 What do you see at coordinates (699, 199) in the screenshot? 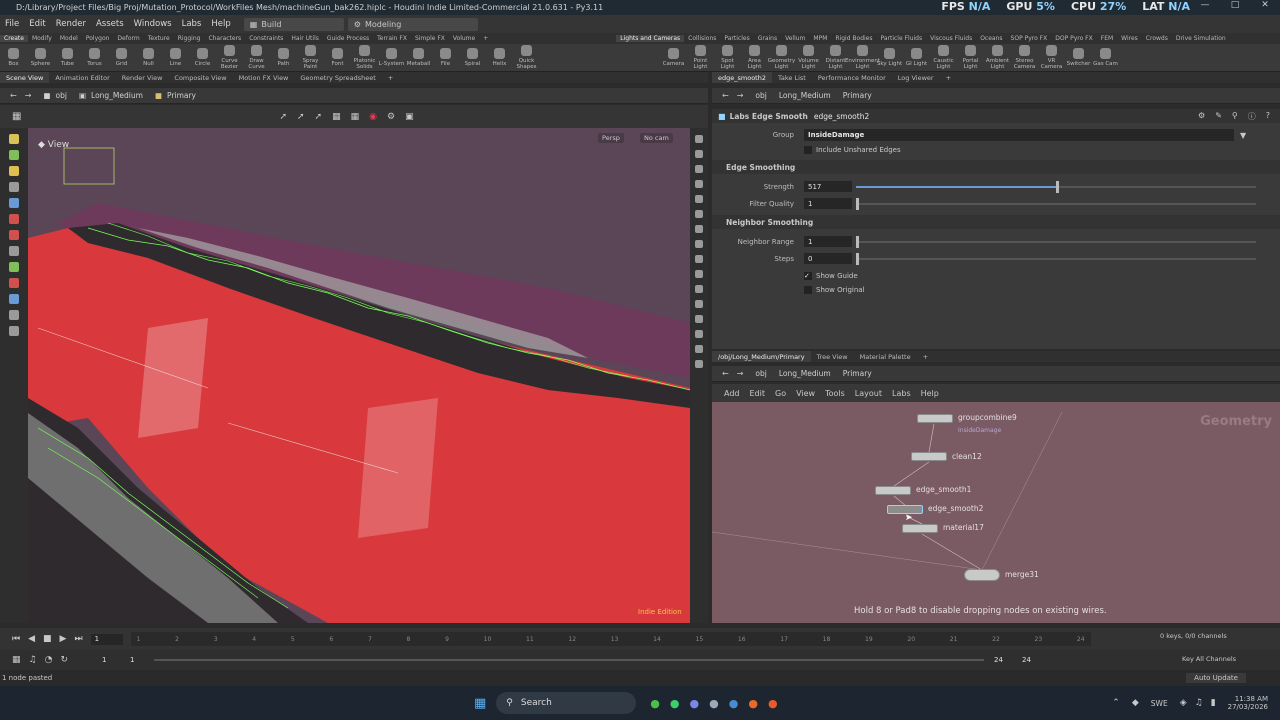
I see `particles-icon` at bounding box center [699, 199].